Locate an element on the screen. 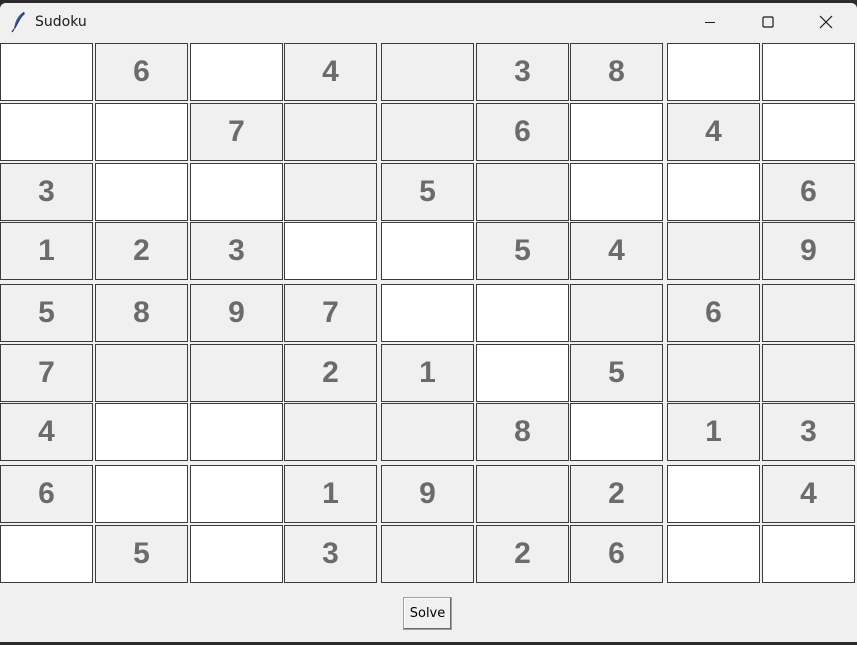 The height and width of the screenshot is (645, 857). maximize-icon is located at coordinates (768, 22).